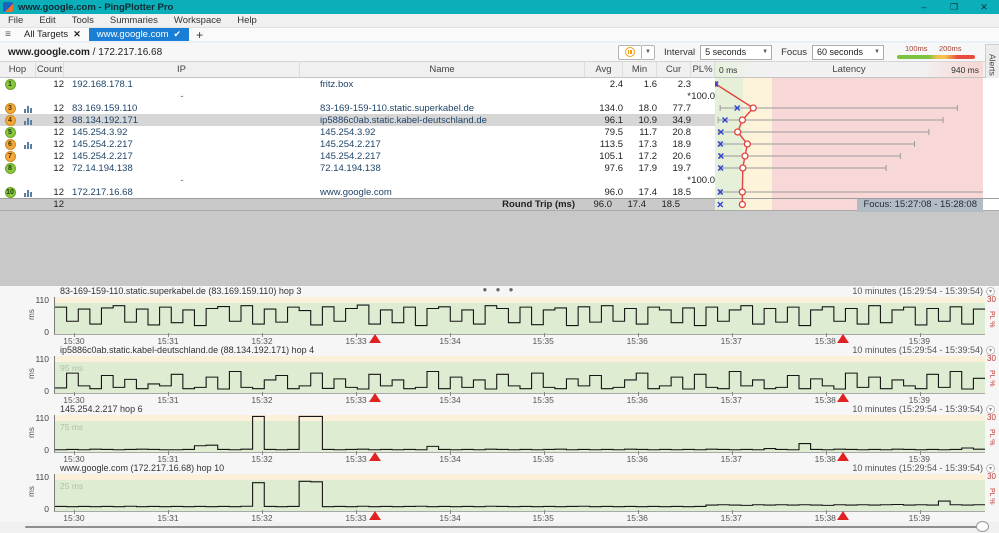 Image resolution: width=999 pixels, height=533 pixels. Describe the element at coordinates (96, 7) in the screenshot. I see `window-title: www.google.com - PingPlotter Pro` at that location.